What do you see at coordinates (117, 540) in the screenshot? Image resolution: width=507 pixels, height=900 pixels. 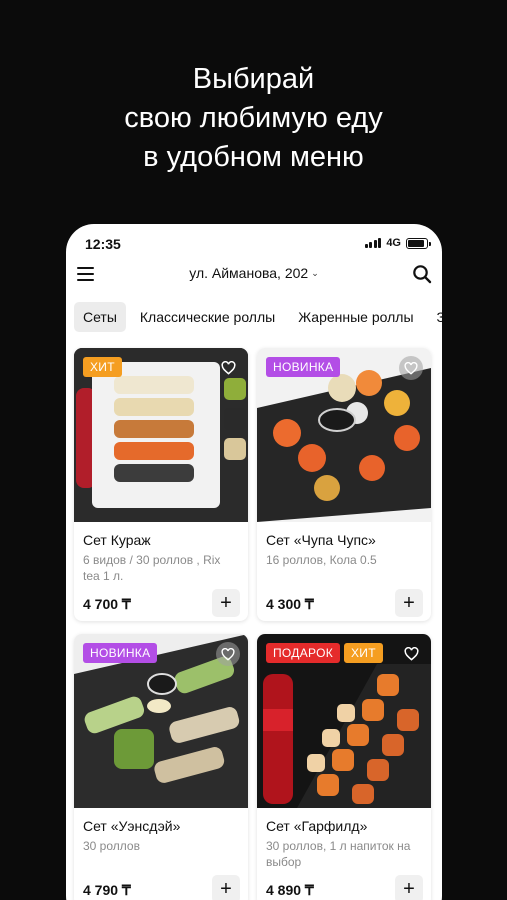 I see `product-title: Сет Кураж` at bounding box center [117, 540].